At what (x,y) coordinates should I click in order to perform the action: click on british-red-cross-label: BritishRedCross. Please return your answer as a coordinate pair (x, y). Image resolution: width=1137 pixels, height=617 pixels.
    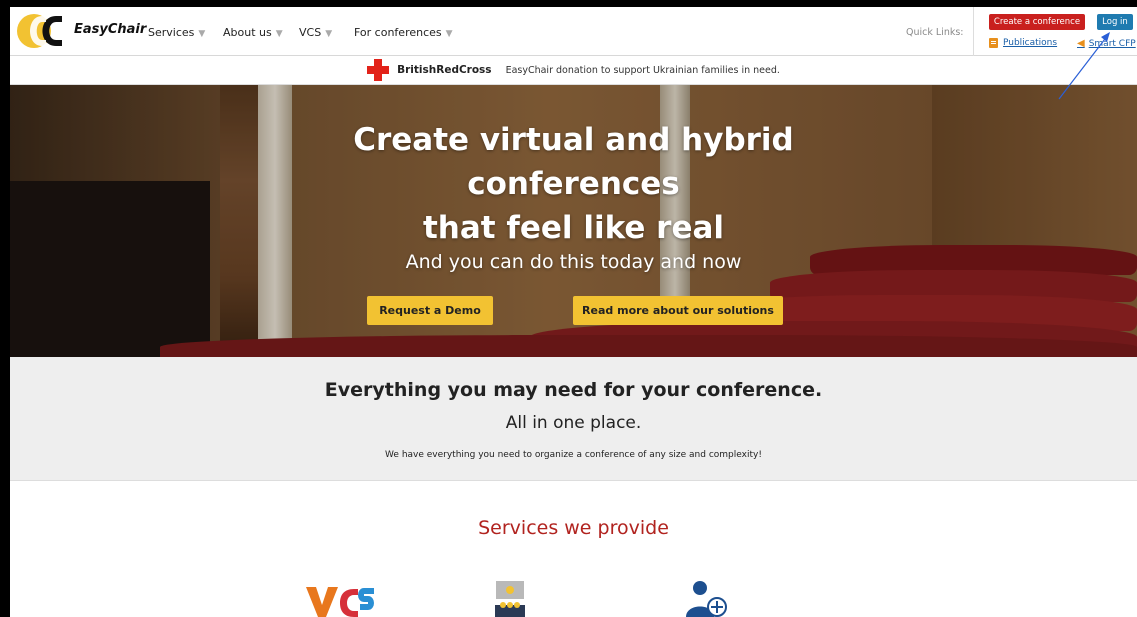
    Looking at the image, I should click on (444, 70).